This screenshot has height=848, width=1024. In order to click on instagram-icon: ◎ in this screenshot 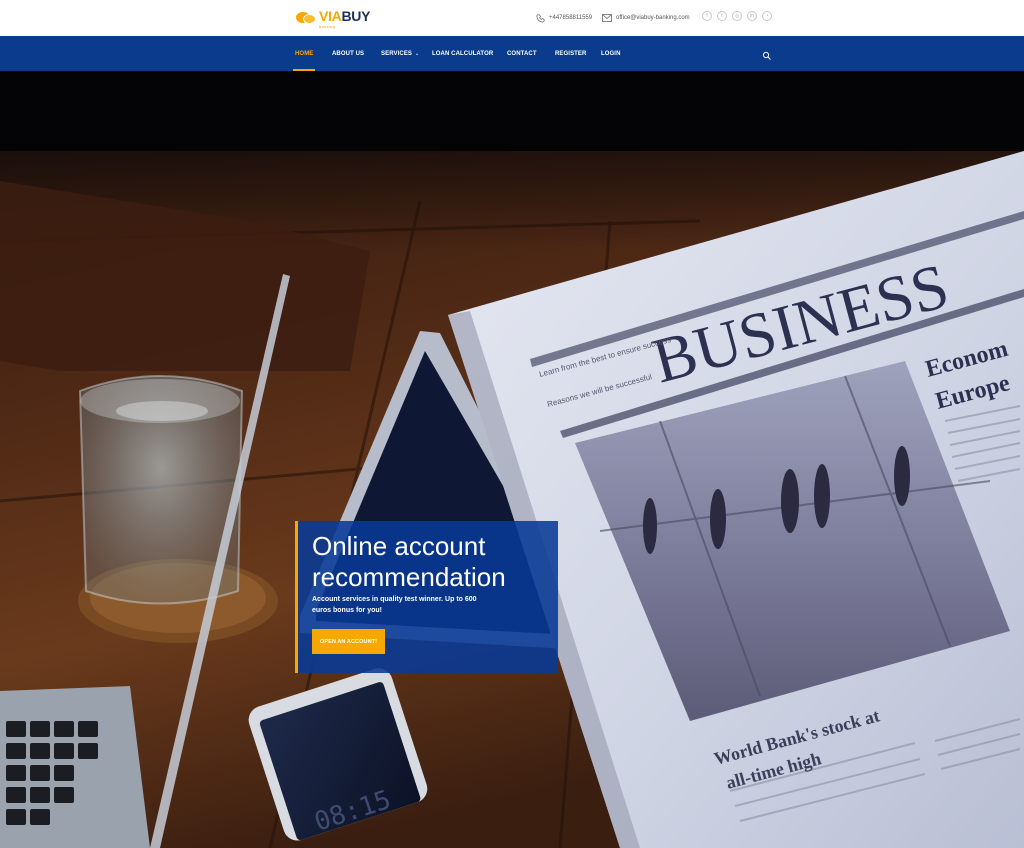, I will do `click(737, 16)`.